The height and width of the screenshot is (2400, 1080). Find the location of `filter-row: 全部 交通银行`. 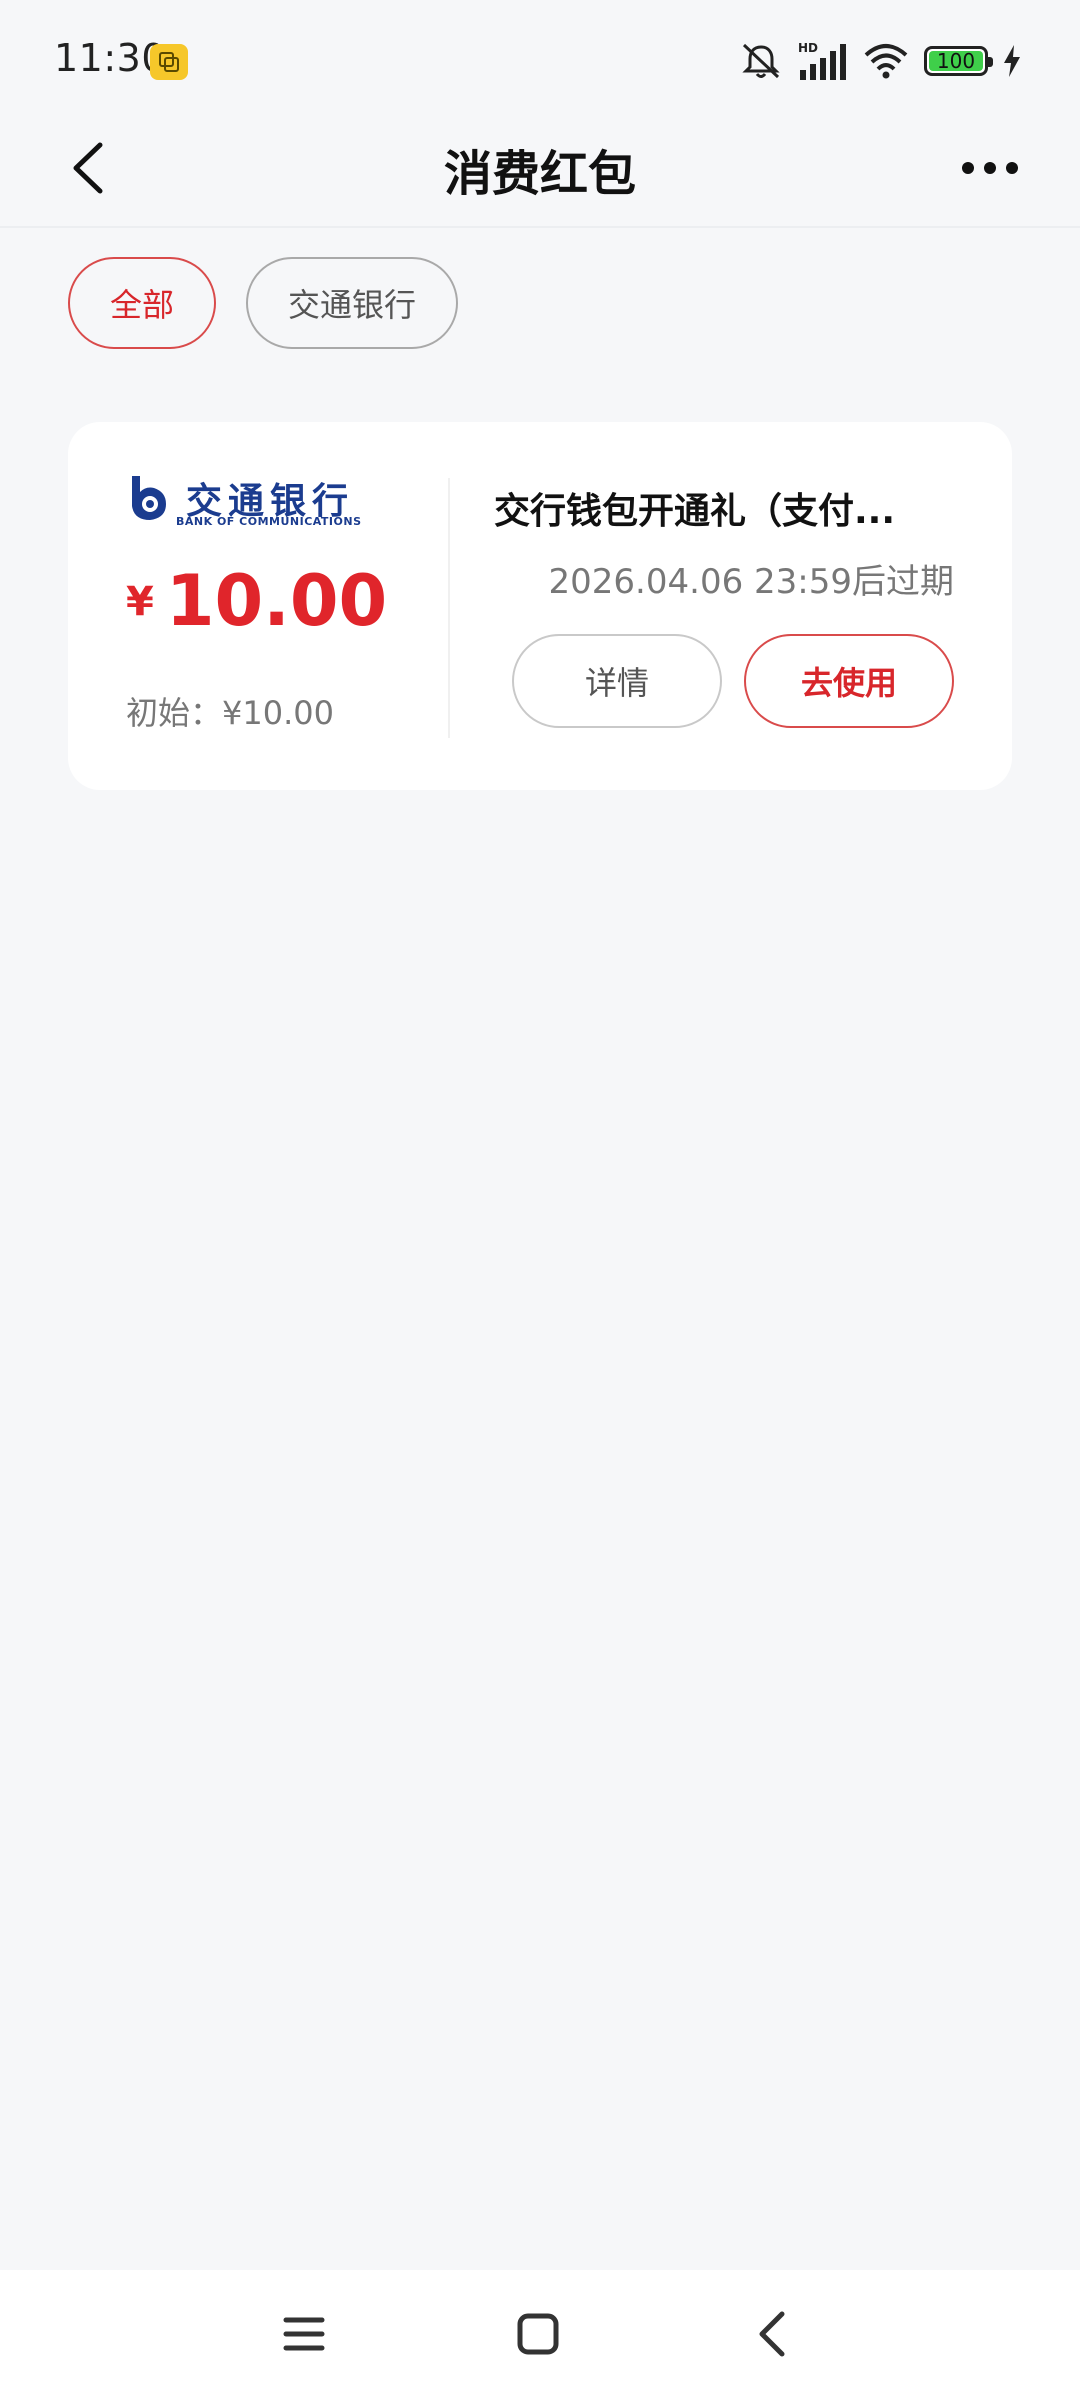

filter-row: 全部 交通银行 is located at coordinates (263, 303).